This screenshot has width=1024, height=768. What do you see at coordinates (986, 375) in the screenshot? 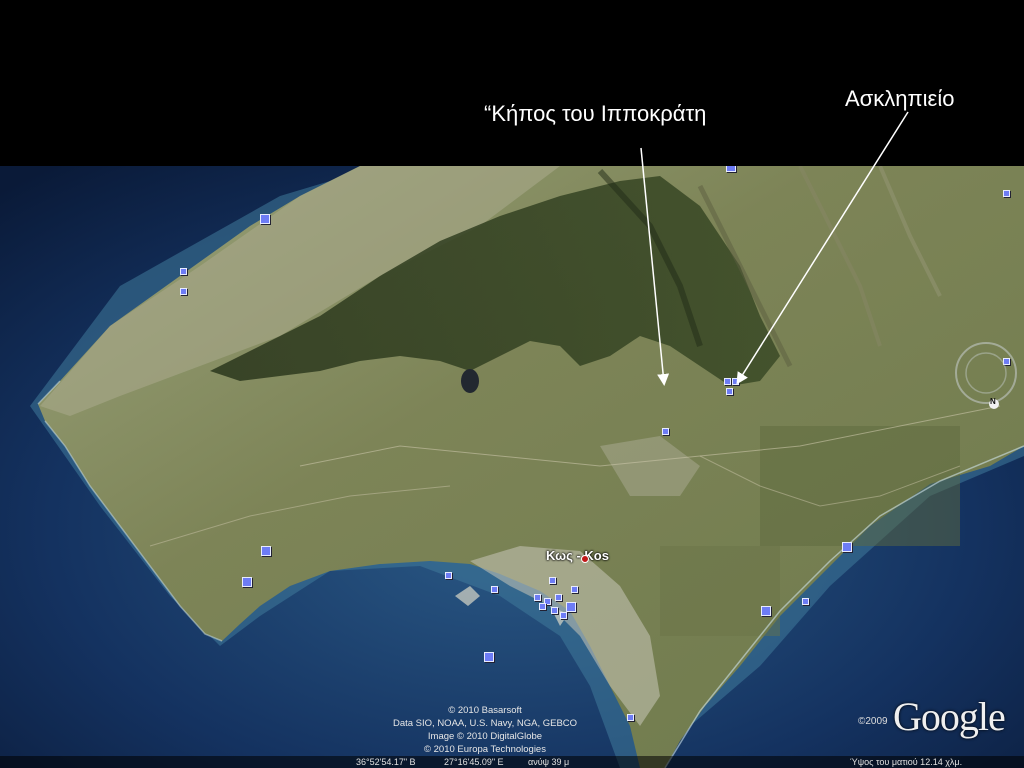
I see `compass-icon` at bounding box center [986, 375].